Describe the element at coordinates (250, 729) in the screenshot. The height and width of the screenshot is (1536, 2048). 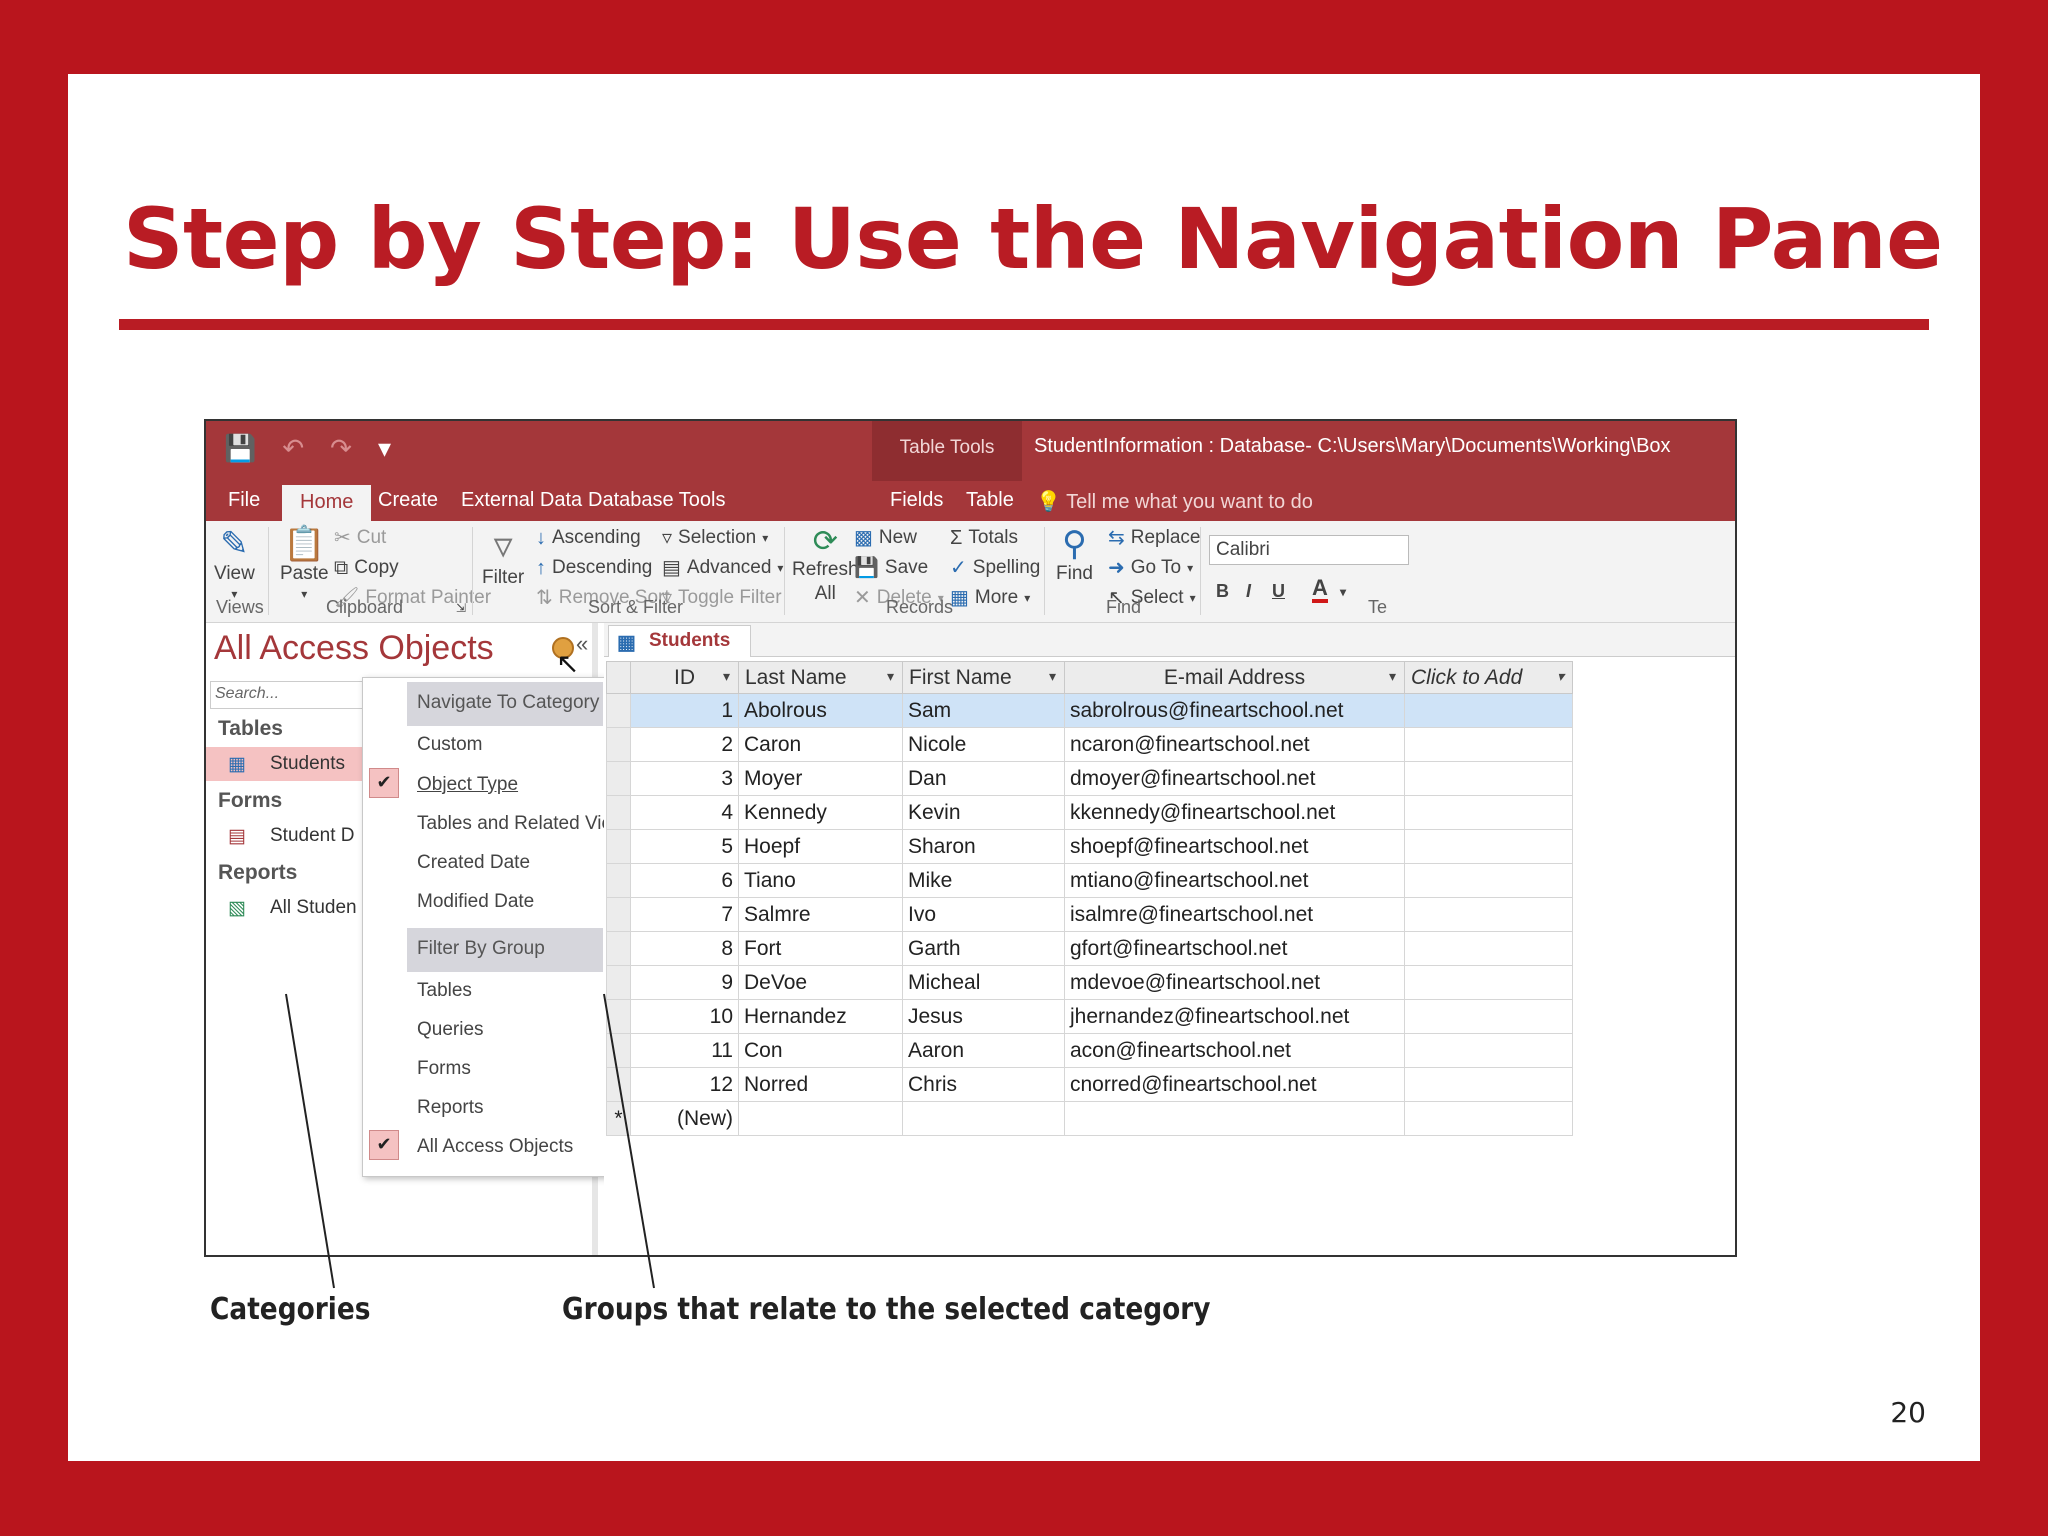
I see `nav-group-tables: Tables` at that location.